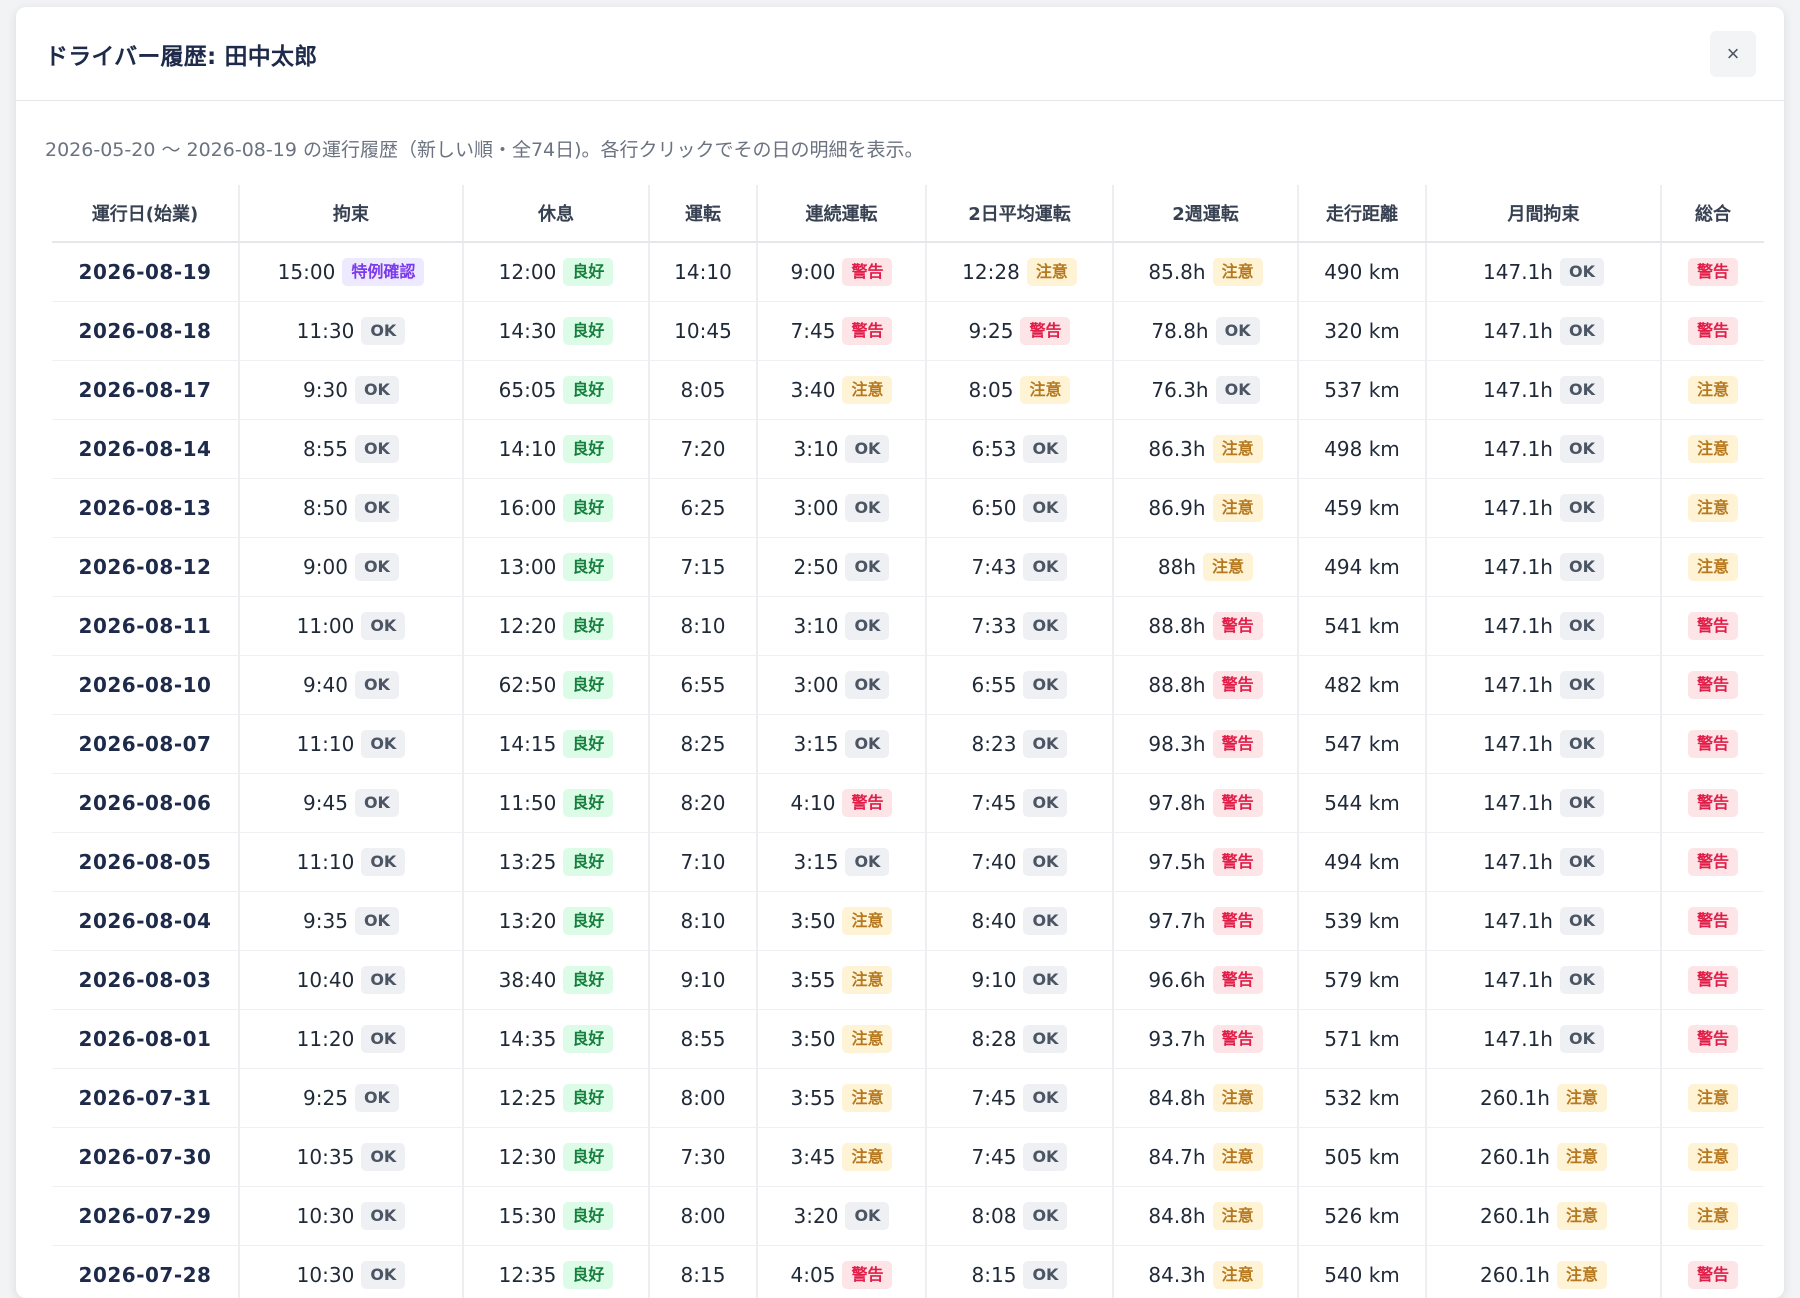 The image size is (1800, 1298). I want to click on renzoku-cell: 9:00 警告, so click(841, 272).